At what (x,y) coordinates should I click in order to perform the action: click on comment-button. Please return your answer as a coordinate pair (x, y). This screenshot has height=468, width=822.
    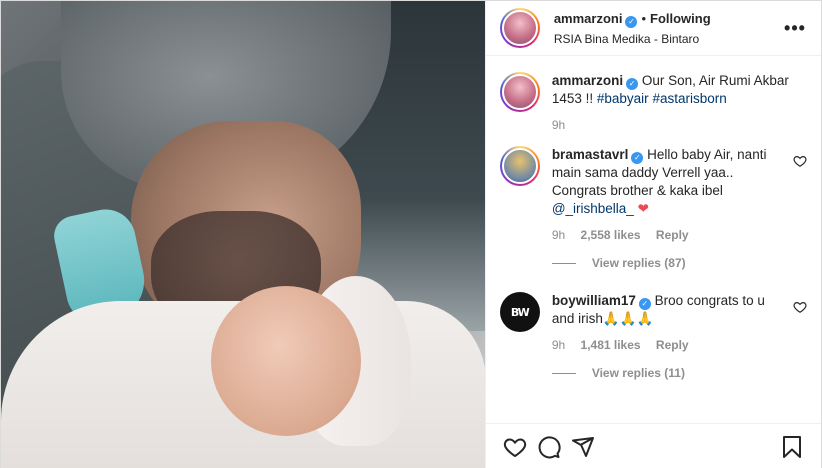
    Looking at the image, I should click on (549, 447).